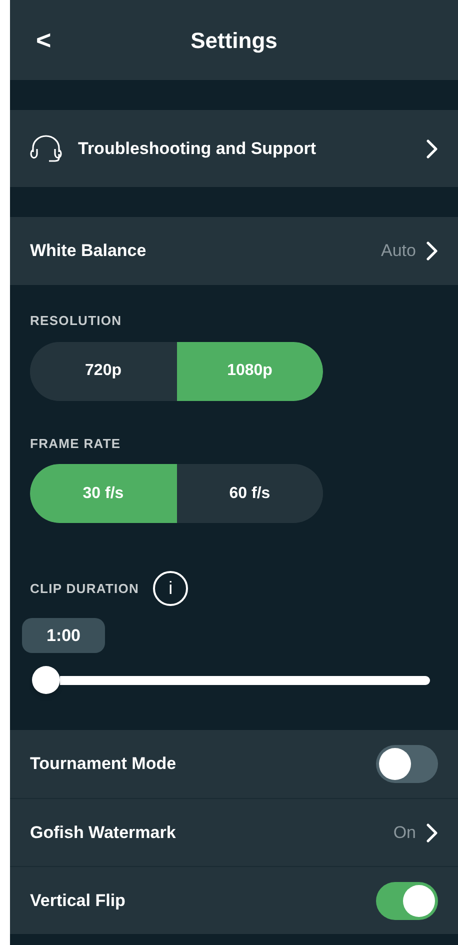 This screenshot has width=458, height=945. What do you see at coordinates (63, 635) in the screenshot?
I see `slider-tooltip: 1:00` at bounding box center [63, 635].